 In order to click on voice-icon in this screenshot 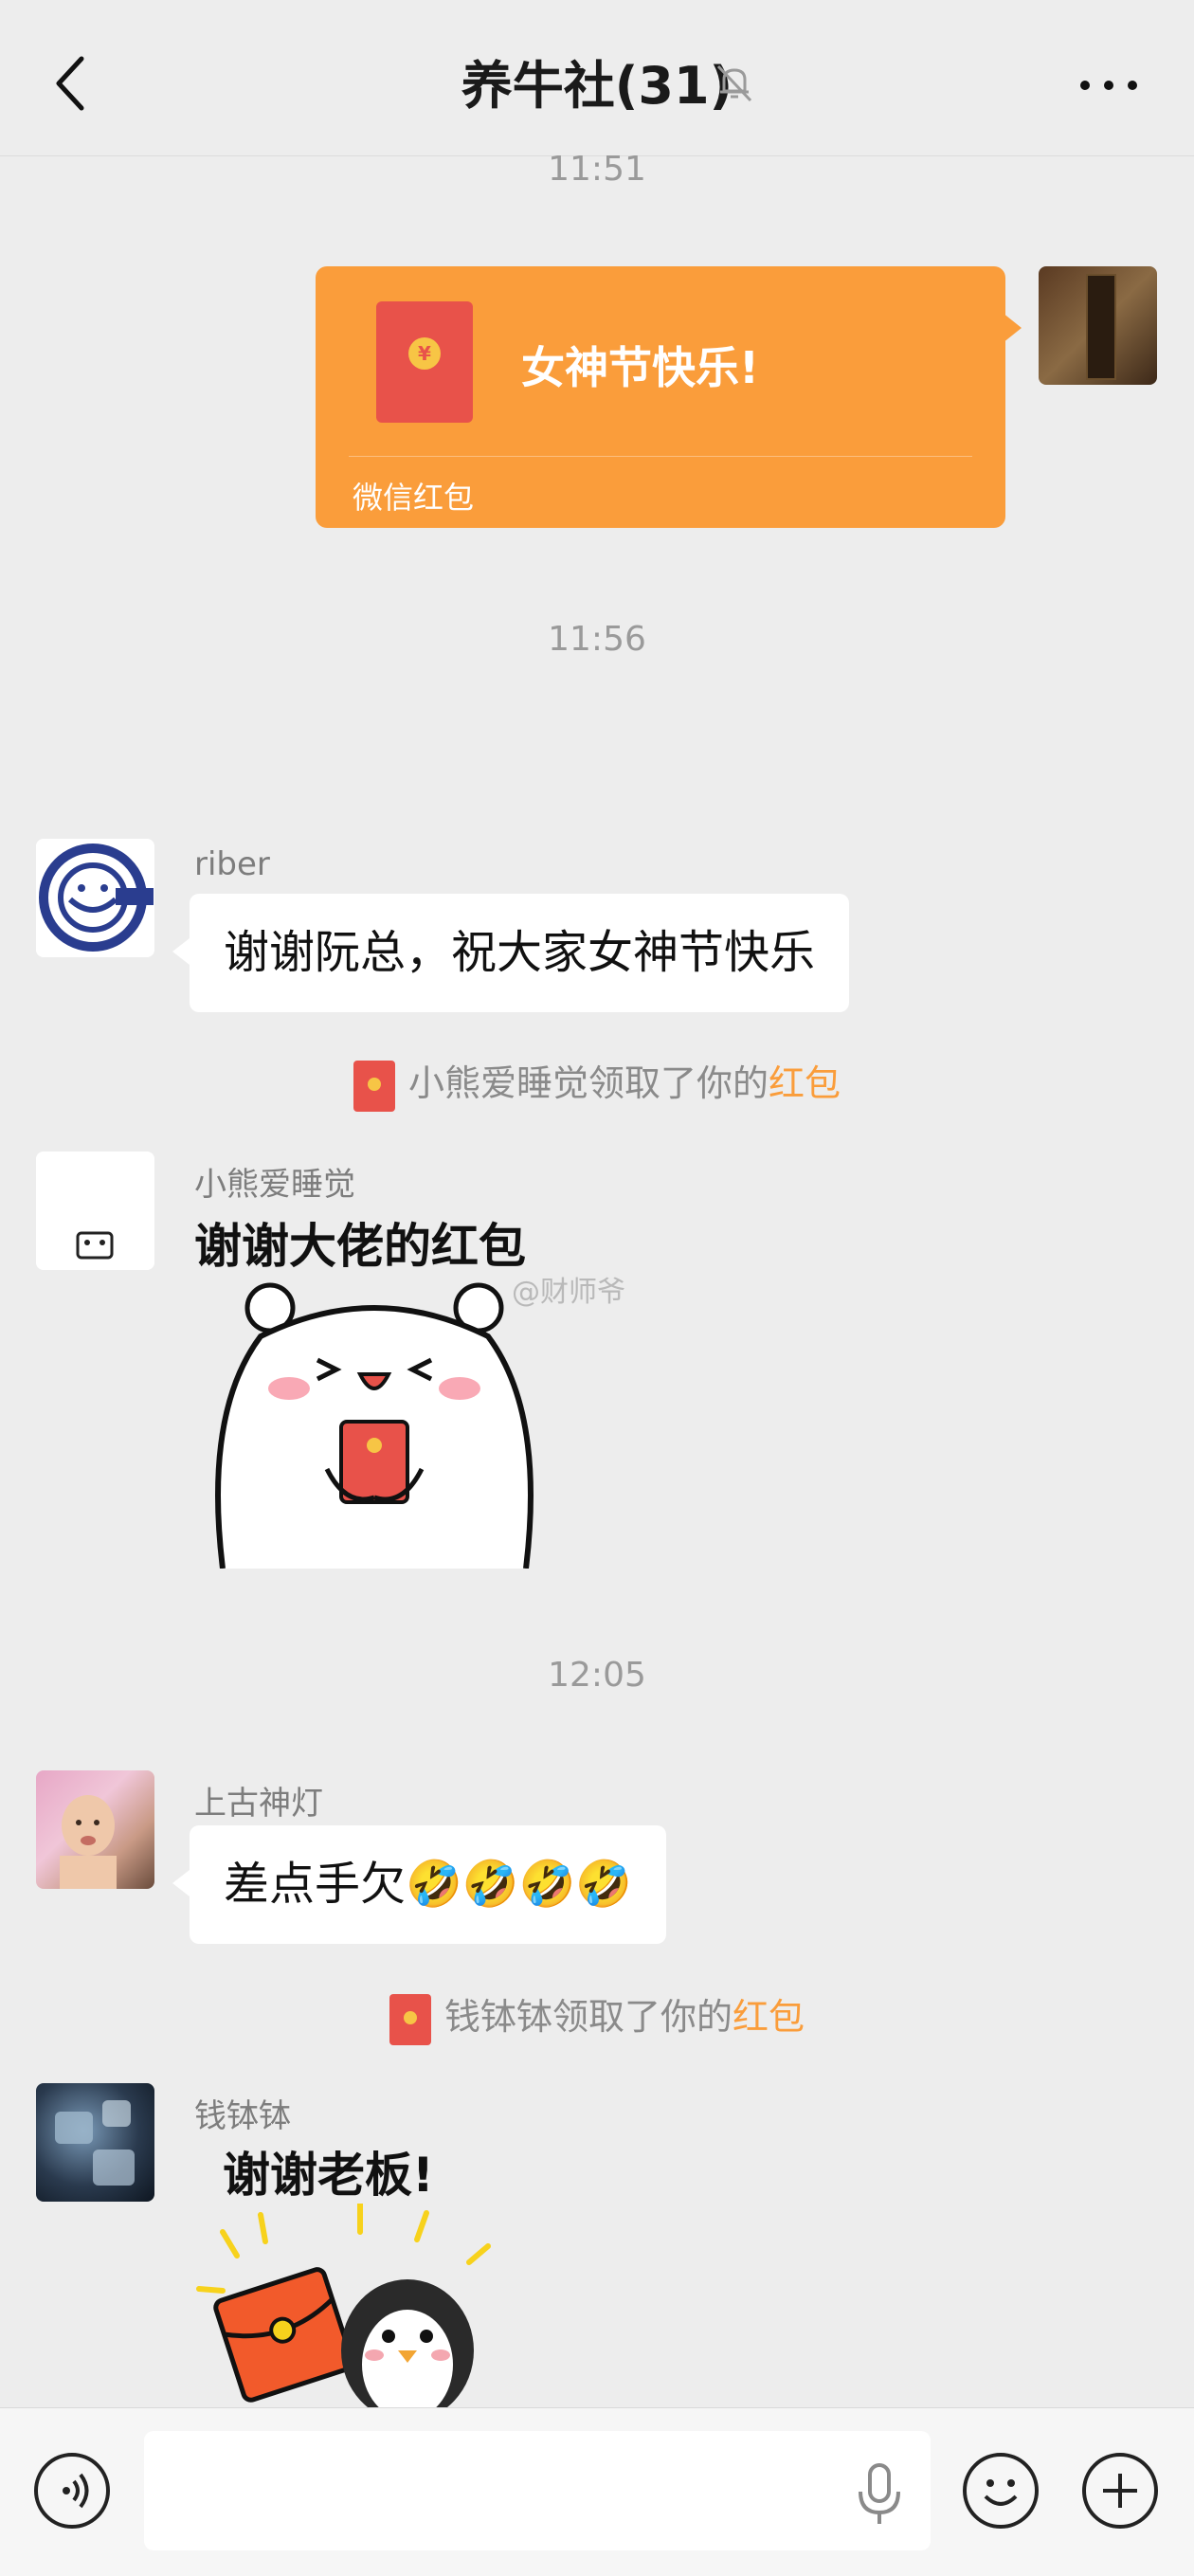, I will do `click(72, 2491)`.